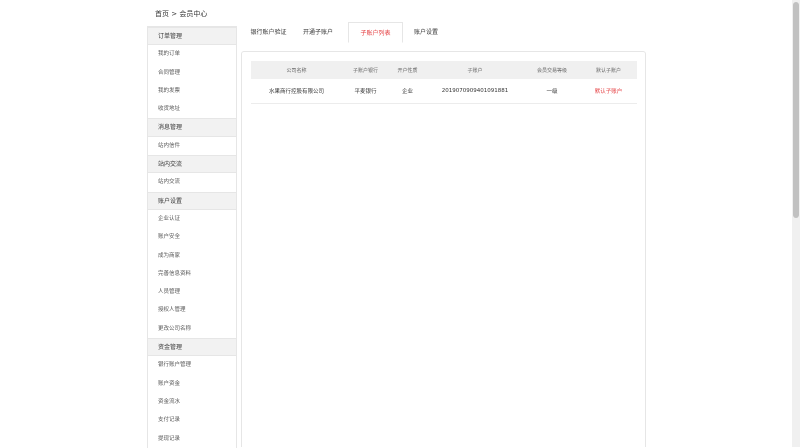 This screenshot has width=800, height=448. Describe the element at coordinates (192, 402) in the screenshot. I see `sidebar-item-fund-flow: 资金流水` at that location.